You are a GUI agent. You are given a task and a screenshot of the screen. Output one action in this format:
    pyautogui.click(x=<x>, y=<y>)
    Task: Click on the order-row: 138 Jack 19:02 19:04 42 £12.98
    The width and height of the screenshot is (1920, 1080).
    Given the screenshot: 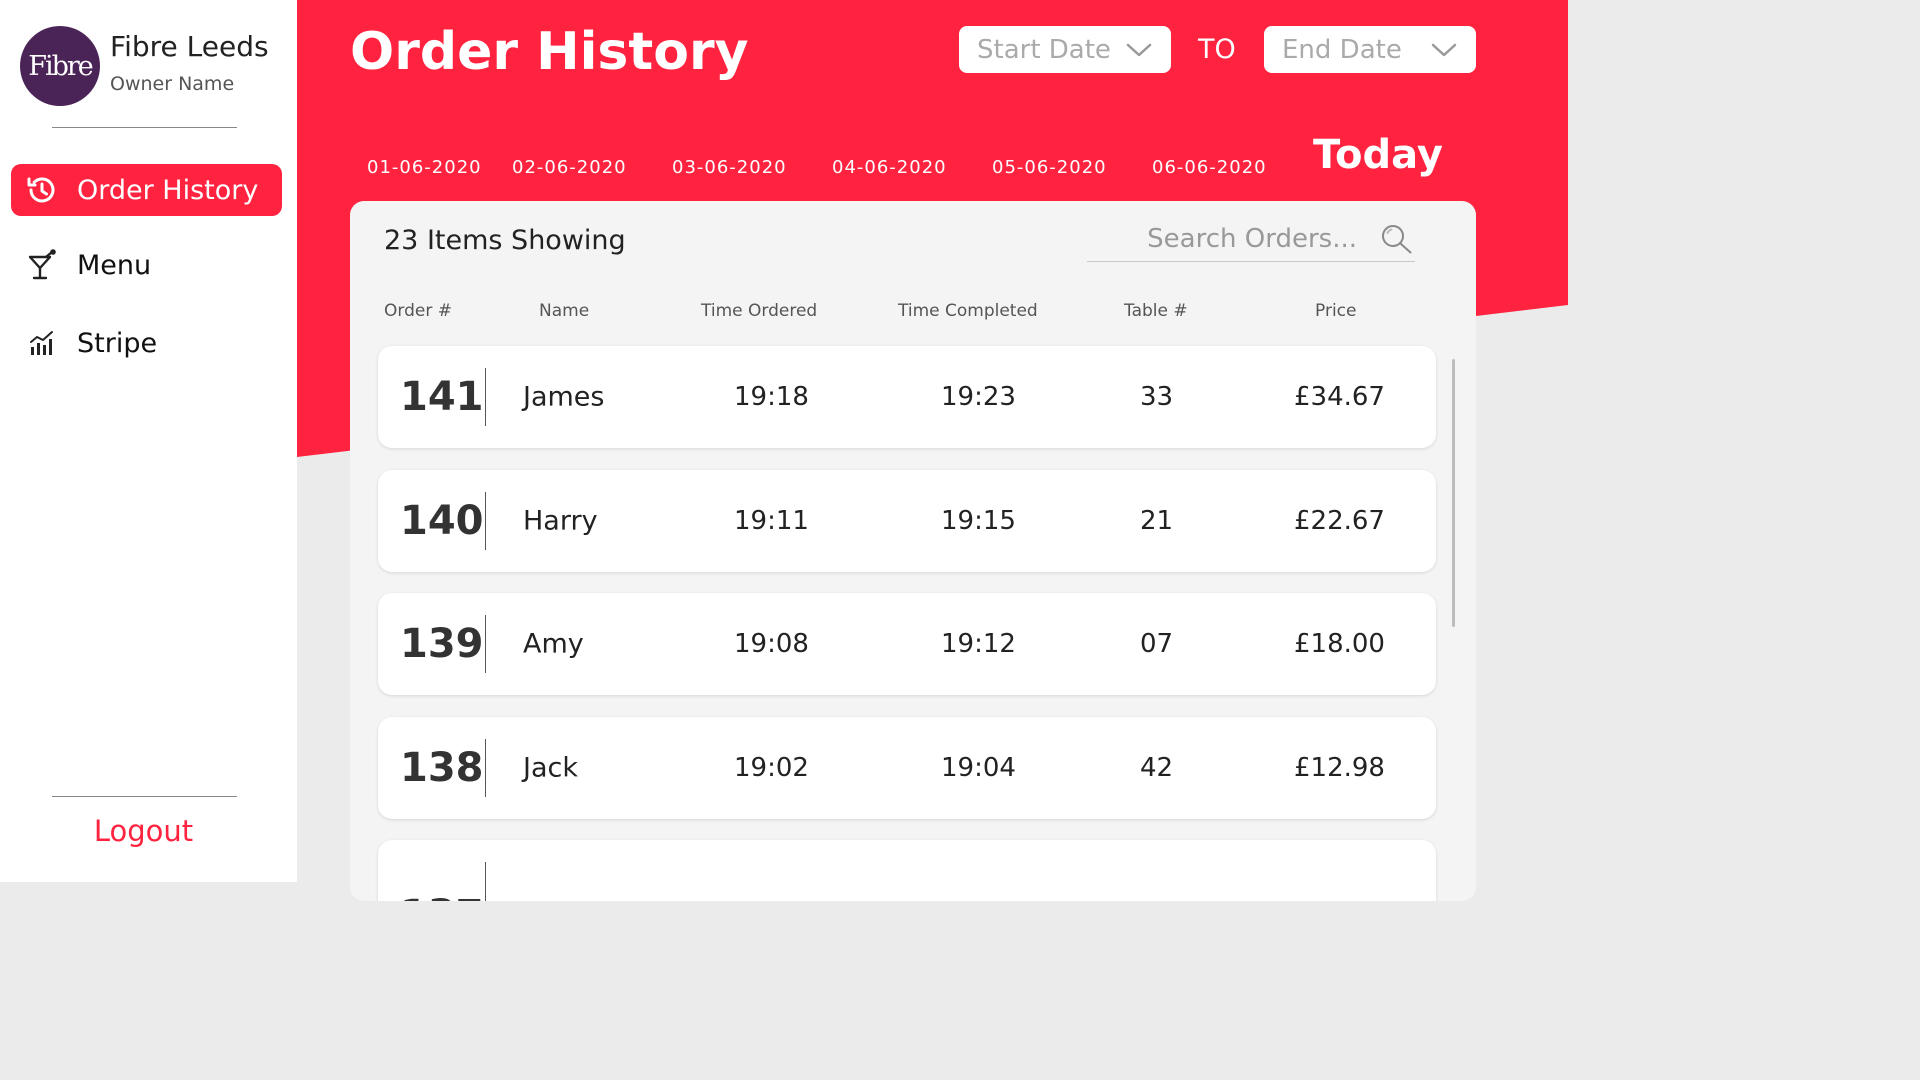 What is the action you would take?
    pyautogui.click(x=907, y=767)
    